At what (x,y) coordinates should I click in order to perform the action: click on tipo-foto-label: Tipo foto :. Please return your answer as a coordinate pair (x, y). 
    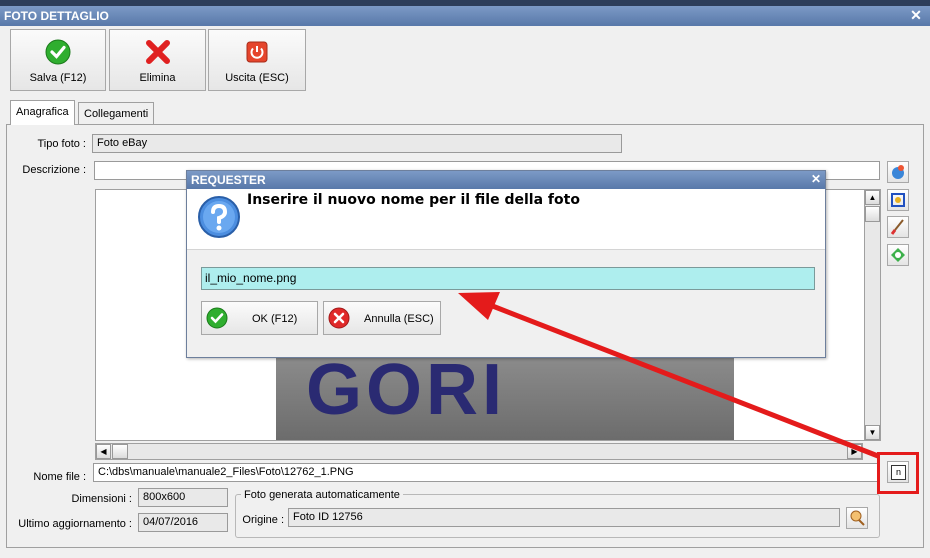
    Looking at the image, I should click on (61, 144).